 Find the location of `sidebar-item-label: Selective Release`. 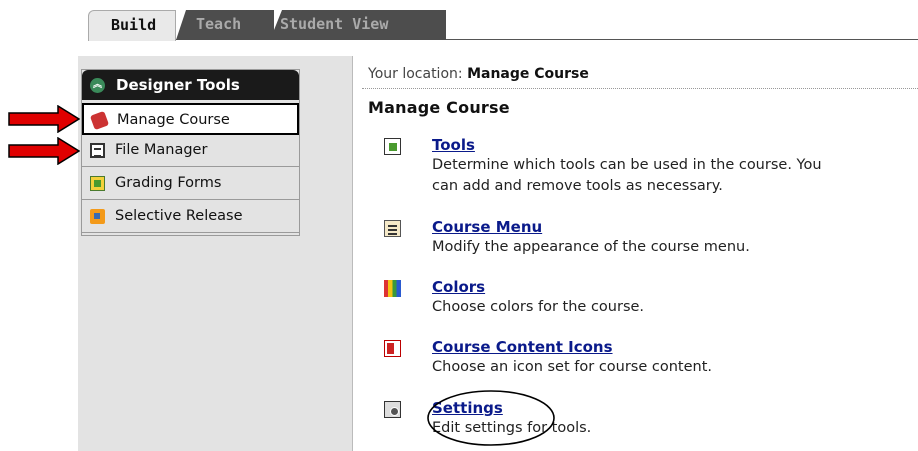

sidebar-item-label: Selective Release is located at coordinates (179, 216).